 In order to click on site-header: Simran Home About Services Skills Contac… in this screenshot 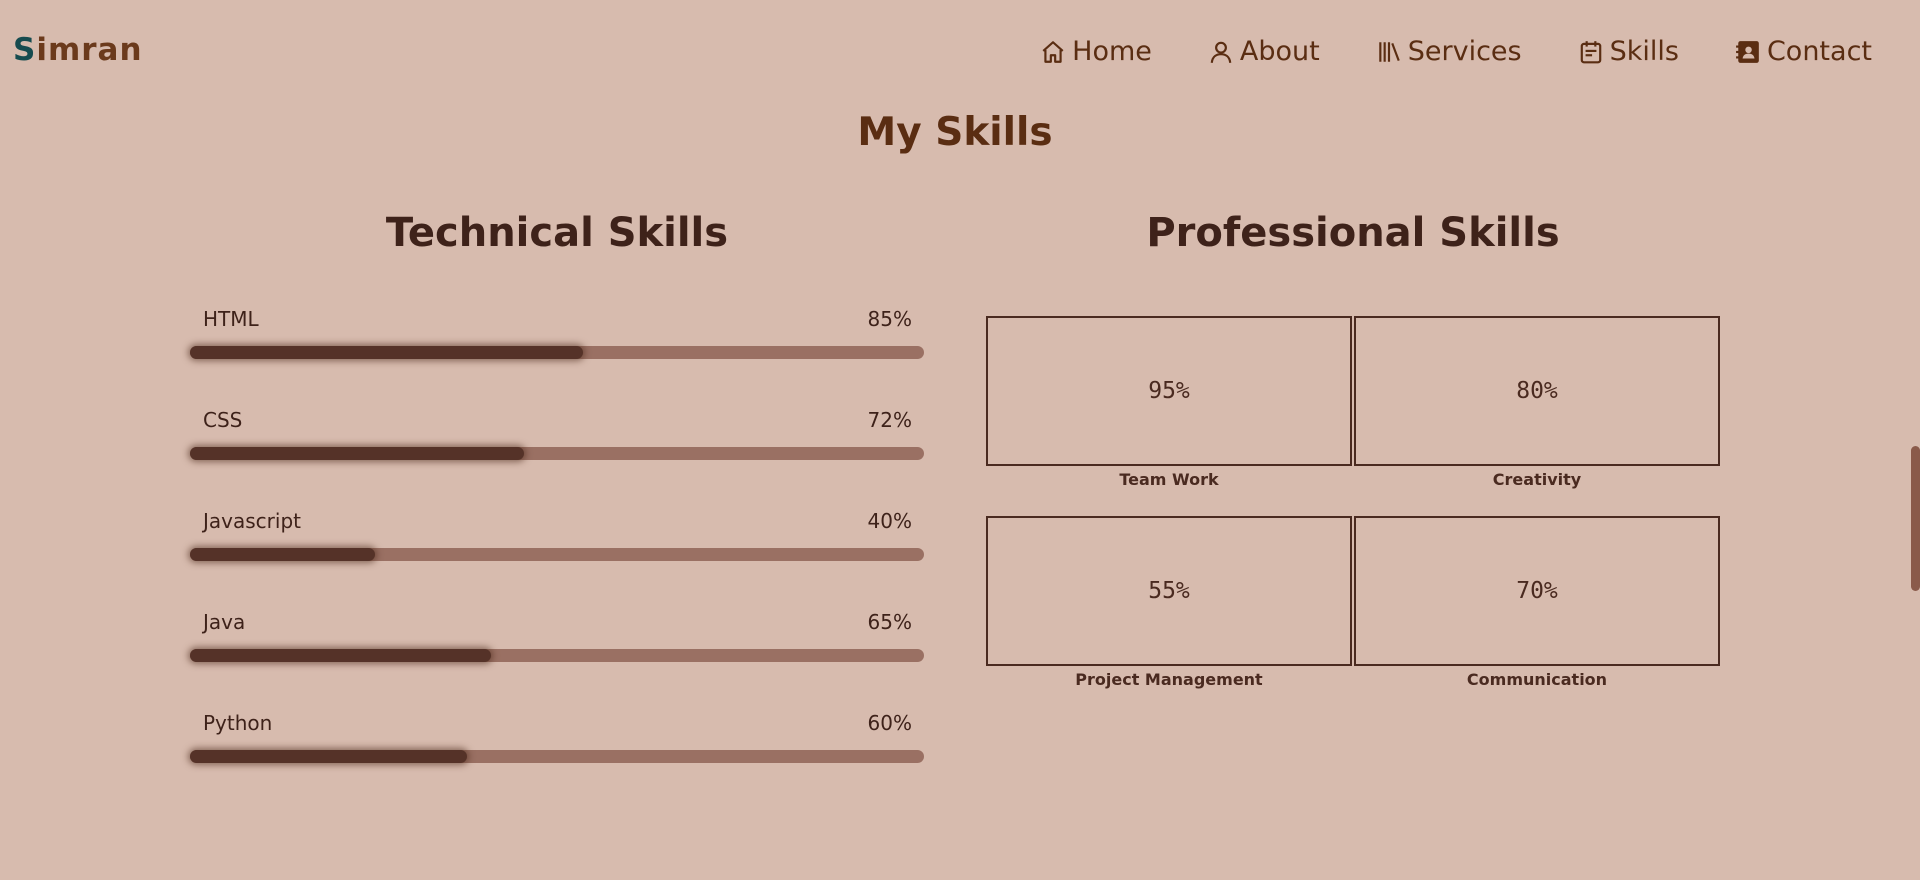, I will do `click(960, 52)`.